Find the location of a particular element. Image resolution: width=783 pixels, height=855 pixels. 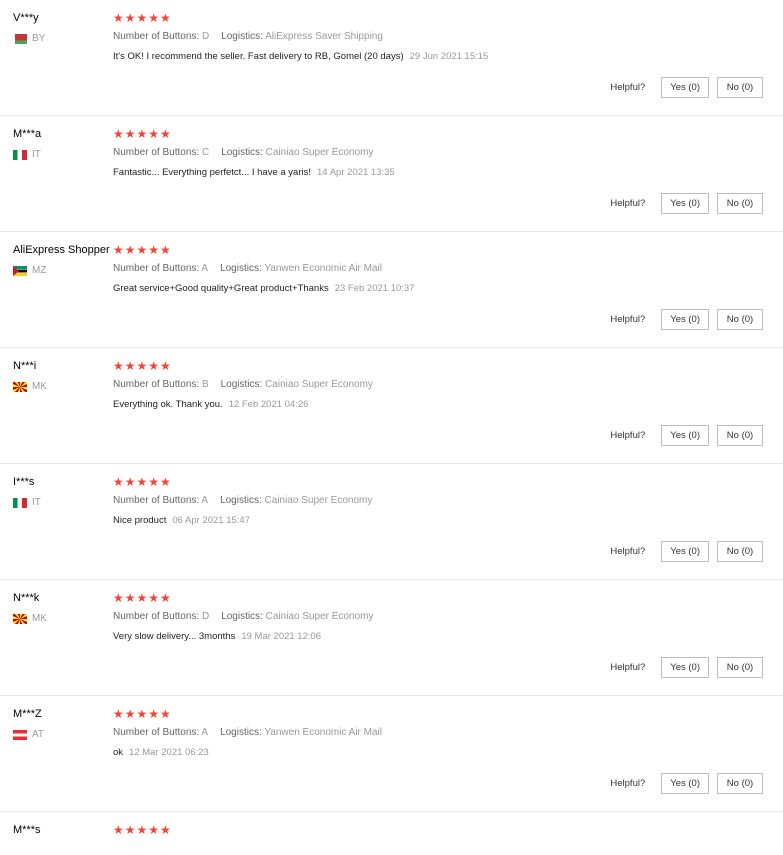

review-text-row: Nice product 06 Apr 2021 15:47 is located at coordinates (438, 520).